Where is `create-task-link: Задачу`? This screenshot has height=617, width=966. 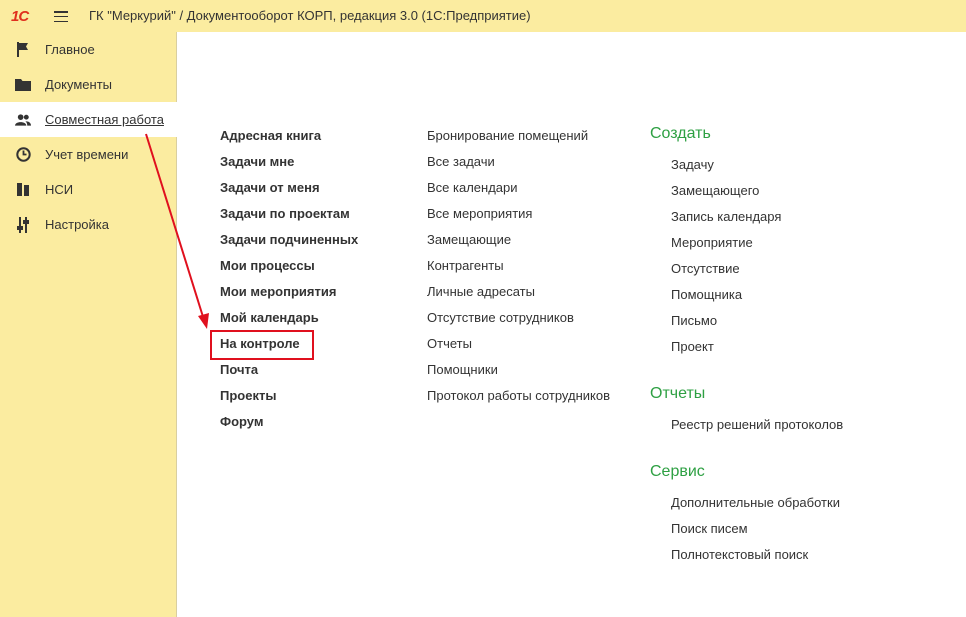
create-task-link: Задачу is located at coordinates (692, 164).